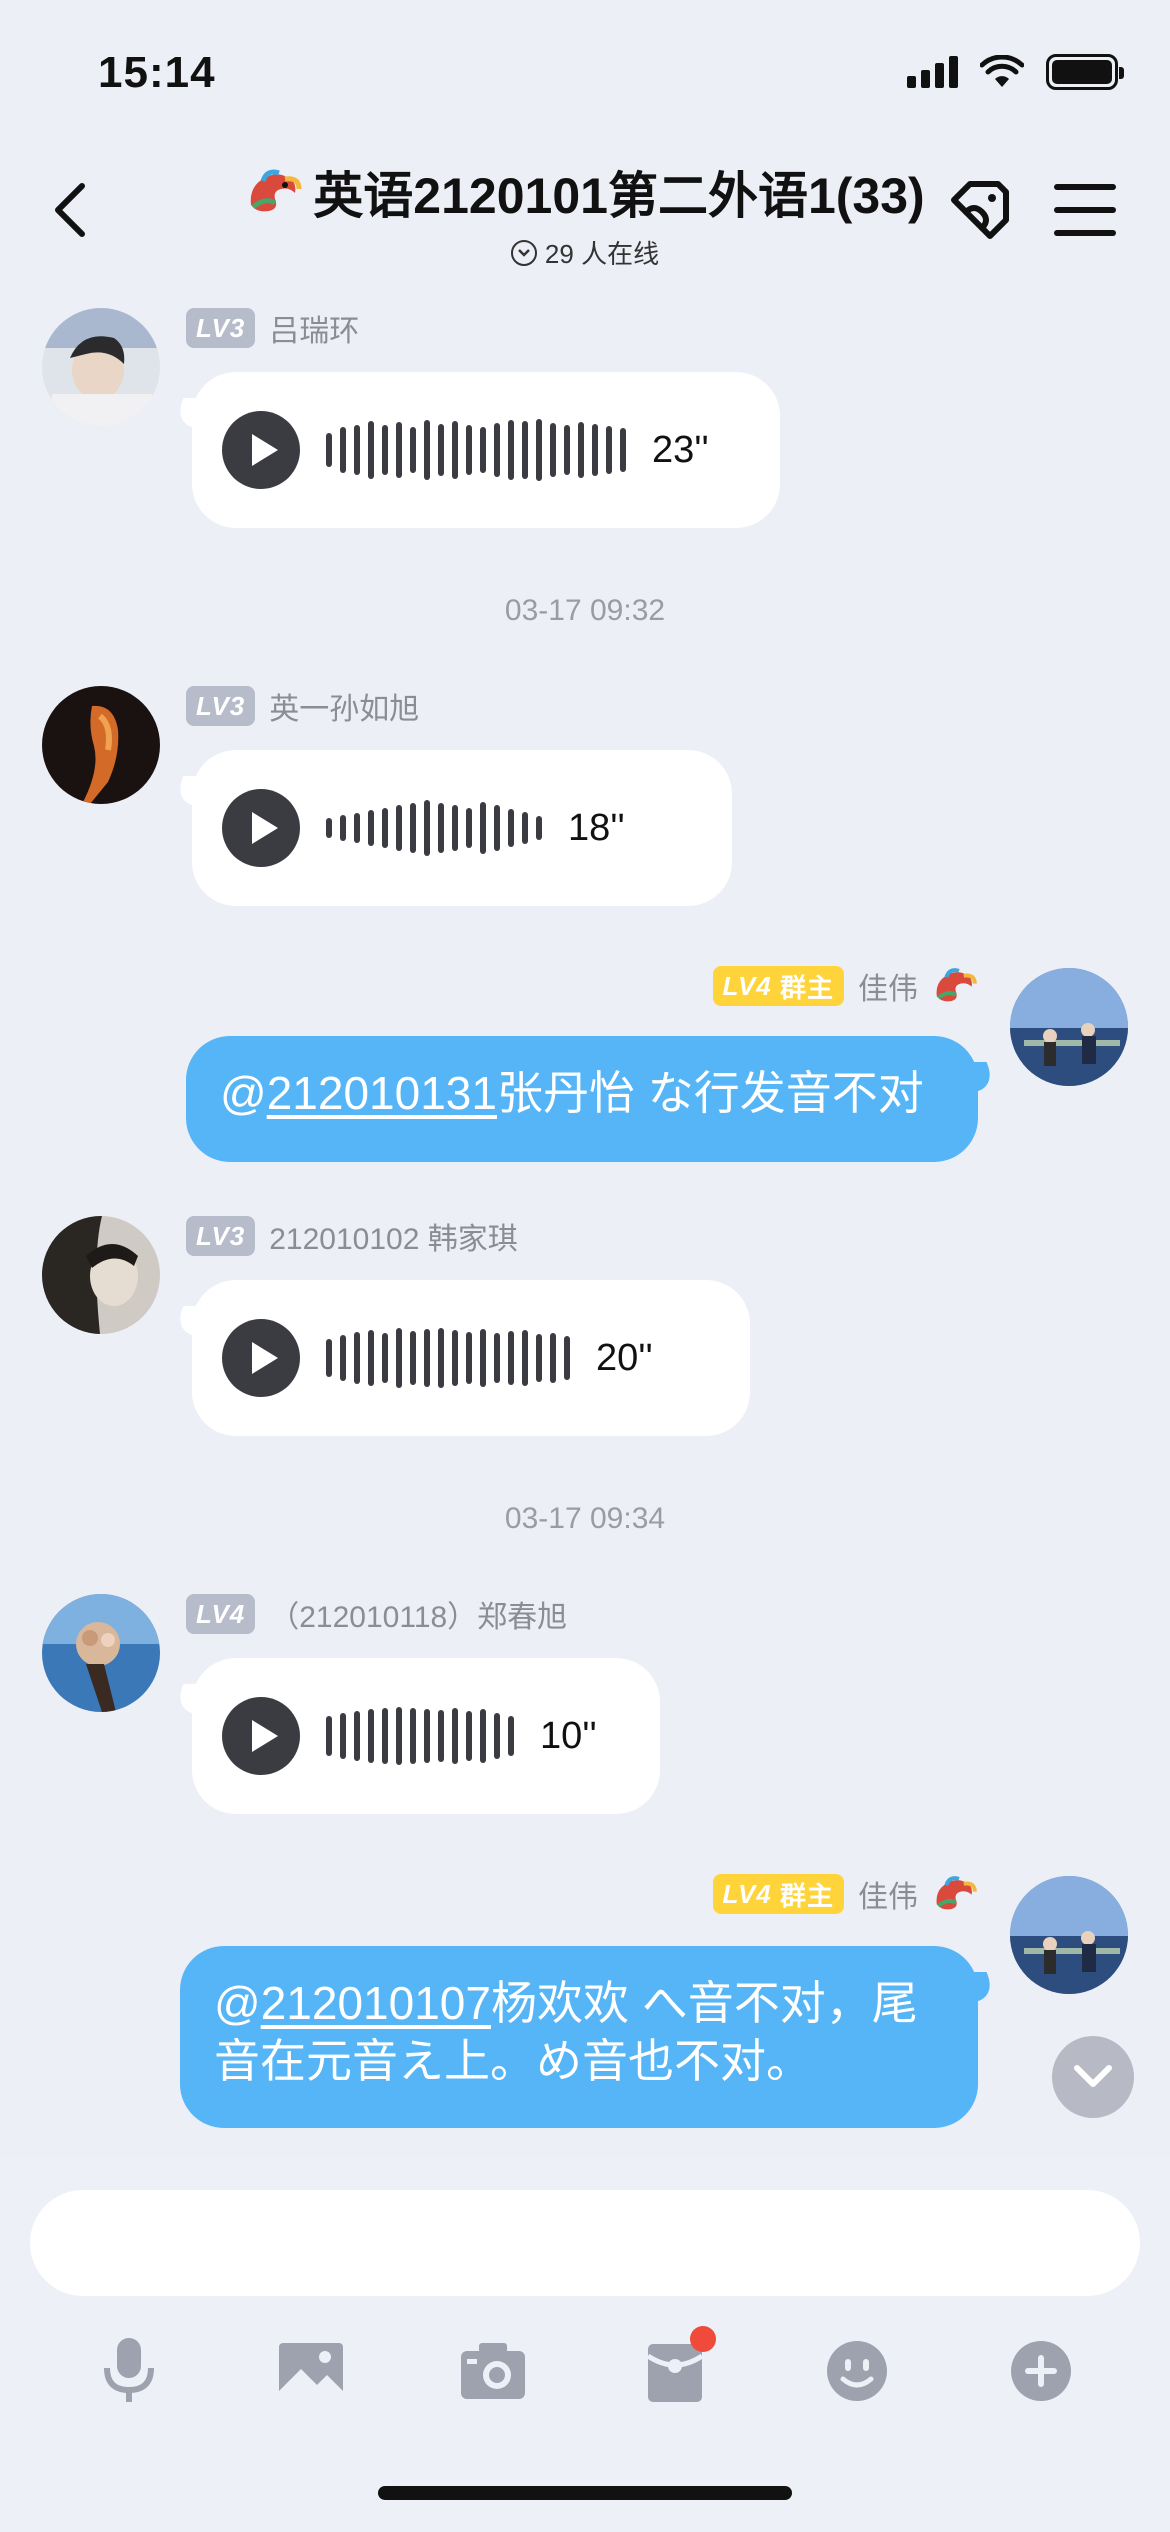  What do you see at coordinates (932, 72) in the screenshot?
I see `cellular-signal-icon` at bounding box center [932, 72].